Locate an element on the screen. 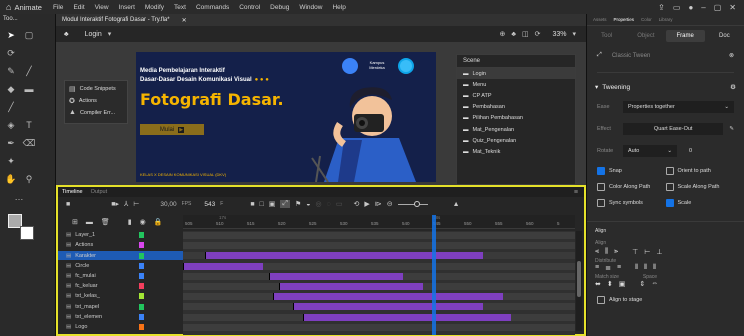 This screenshot has width=744, height=336. option-scale: Scale is located at coordinates (700, 203).